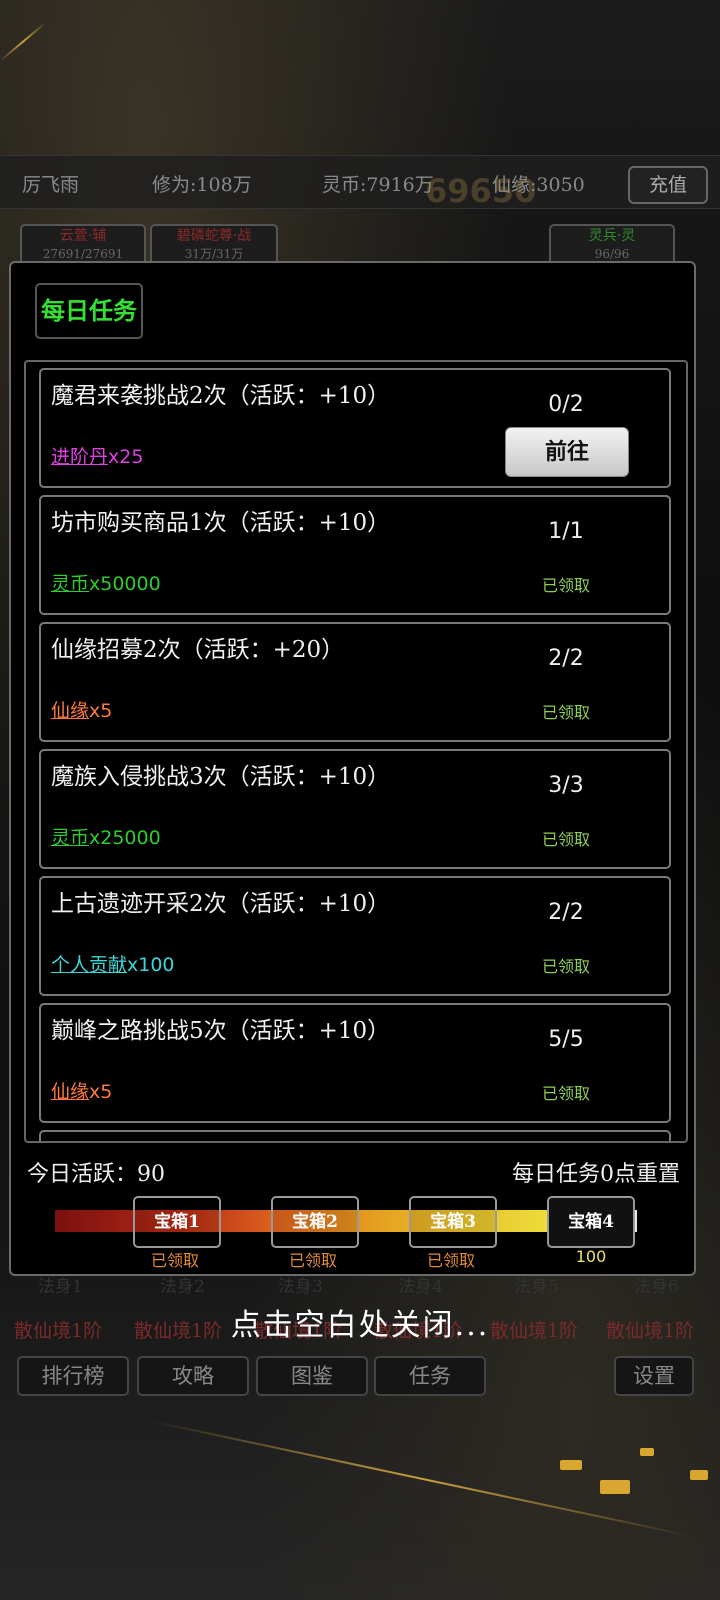  Describe the element at coordinates (355, 1135) in the screenshot. I see `task-item` at that location.